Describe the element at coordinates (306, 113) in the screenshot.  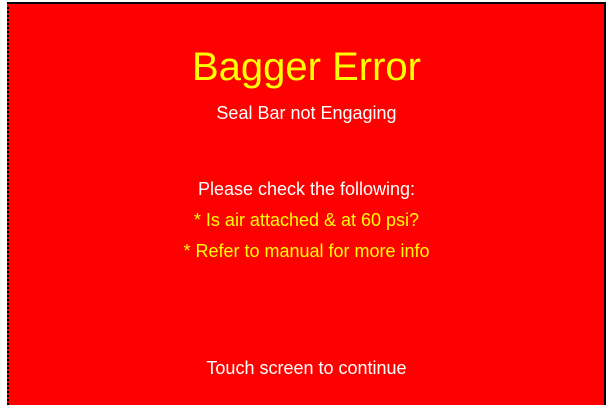
I see `error-subtitle: Seal Bar not Engaging` at that location.